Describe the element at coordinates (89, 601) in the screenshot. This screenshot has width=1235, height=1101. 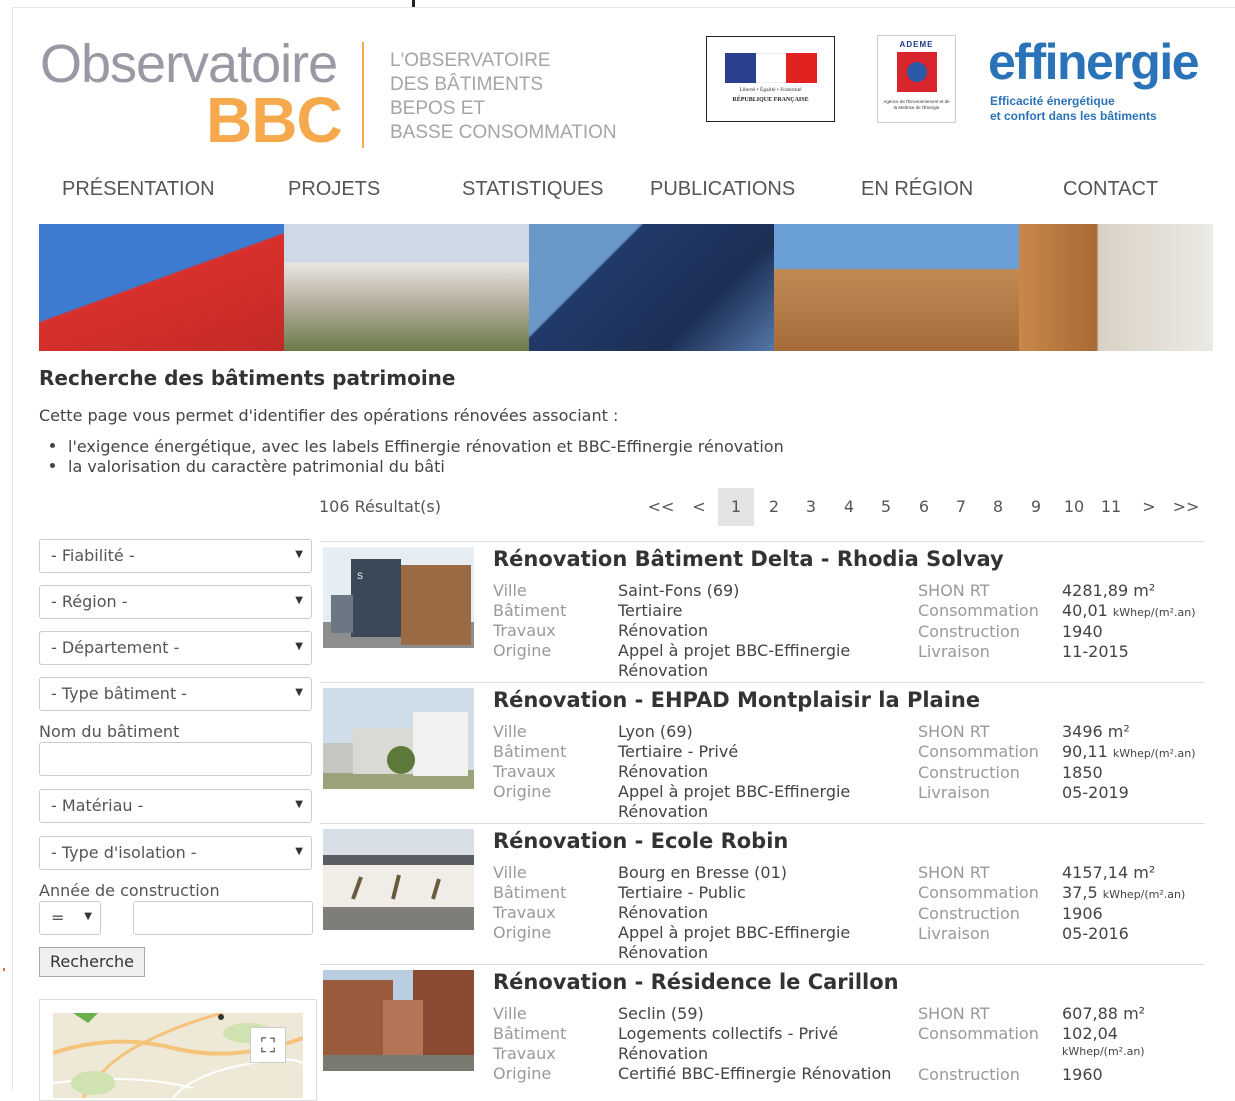
I see `region-select-value: - Région -` at that location.